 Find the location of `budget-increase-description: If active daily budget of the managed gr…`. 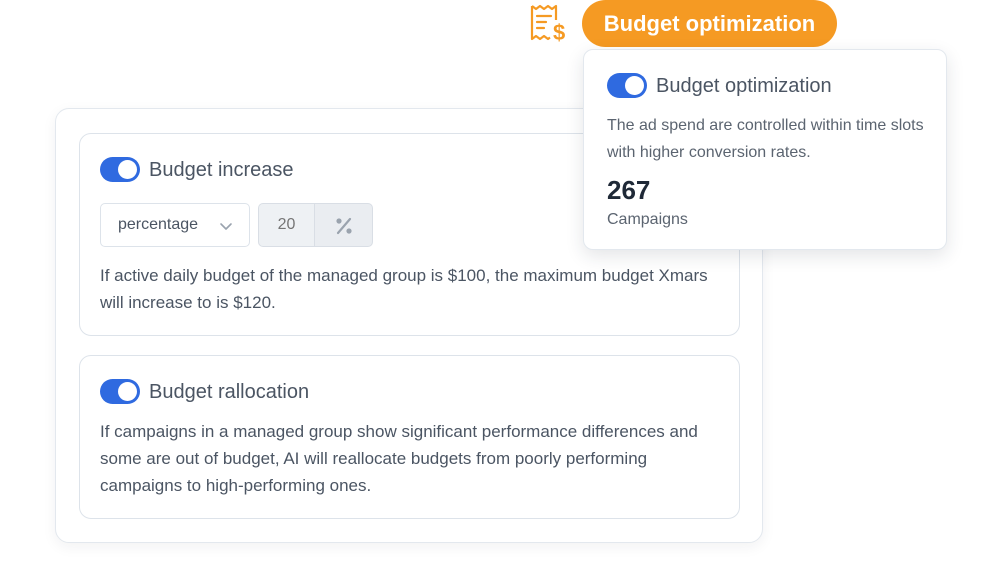

budget-increase-description: If active daily budget of the managed gr… is located at coordinates (404, 289).